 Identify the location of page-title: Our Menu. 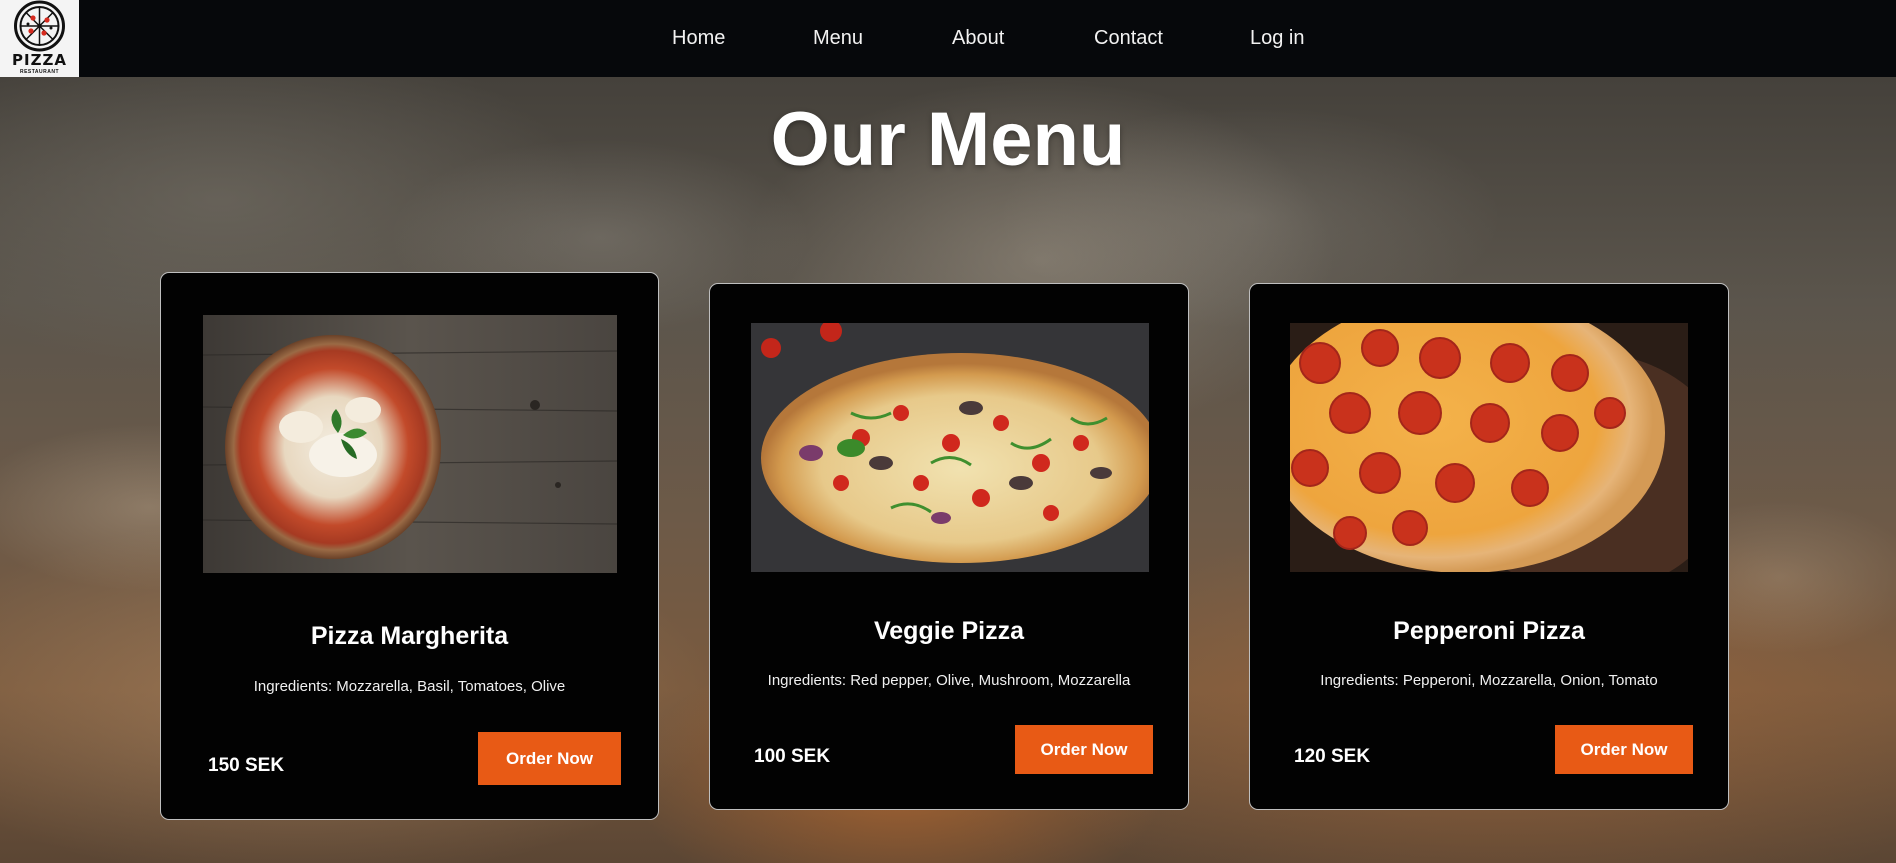
(948, 139).